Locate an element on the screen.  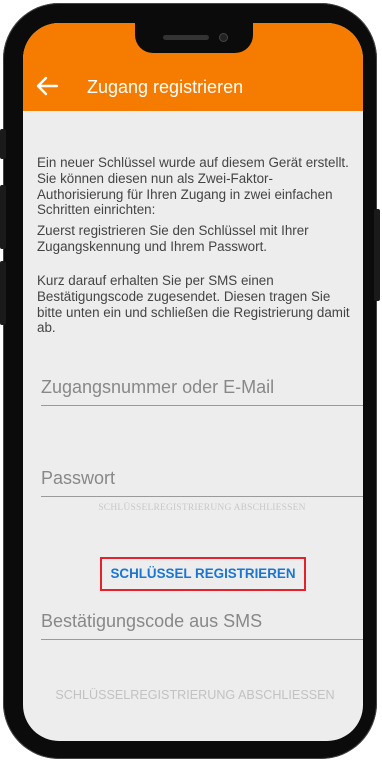
arrow-left-icon is located at coordinates (48, 86).